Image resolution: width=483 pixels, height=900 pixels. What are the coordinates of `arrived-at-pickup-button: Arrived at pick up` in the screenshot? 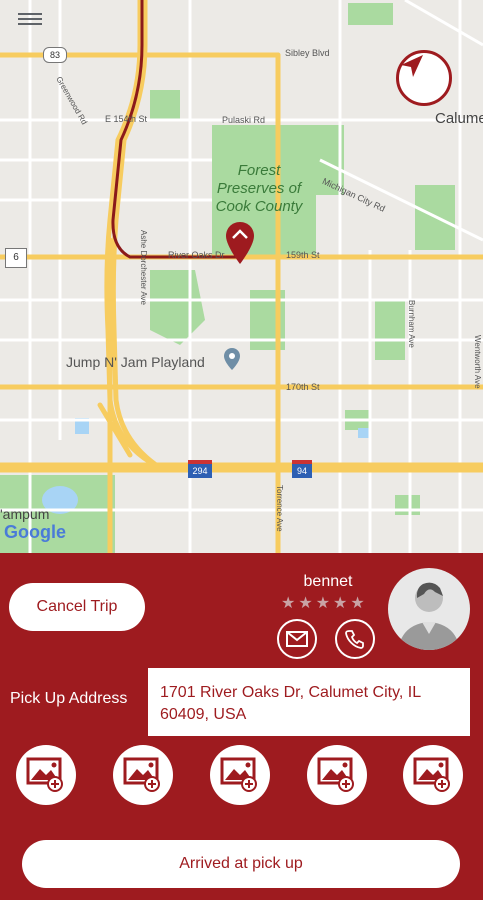 It's located at (241, 864).